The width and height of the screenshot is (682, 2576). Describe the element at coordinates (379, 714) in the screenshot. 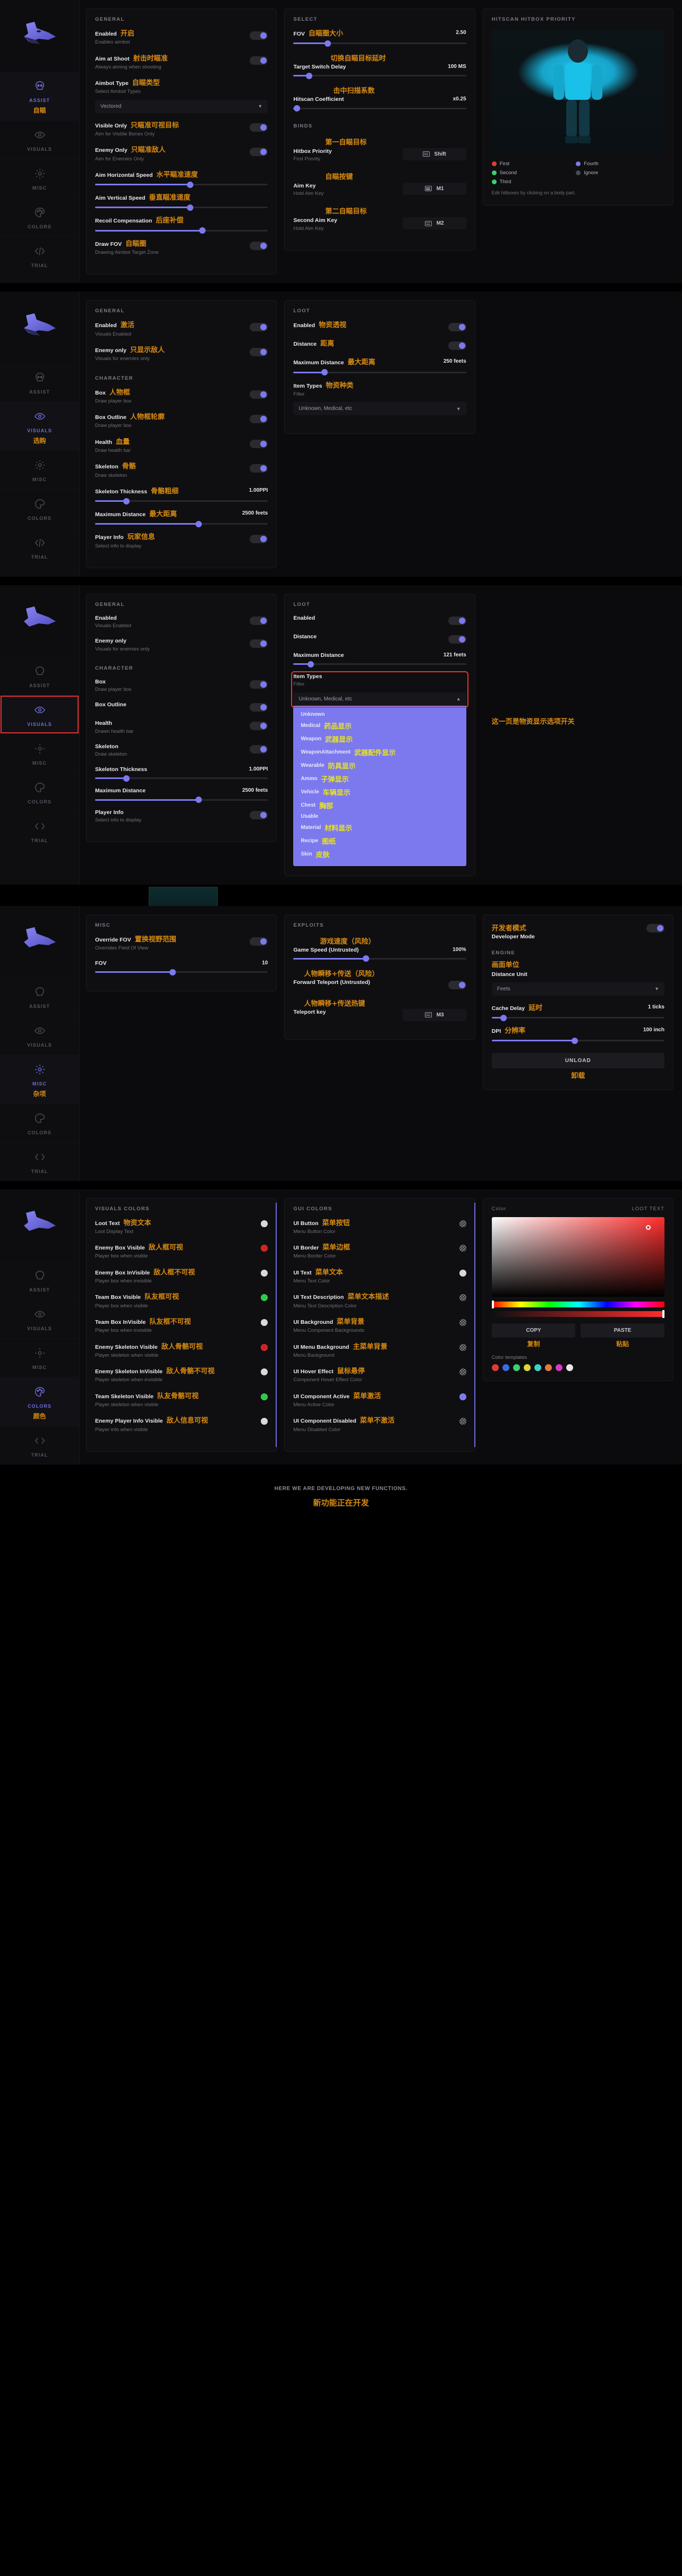

I see `option-unknown: Unknown` at that location.